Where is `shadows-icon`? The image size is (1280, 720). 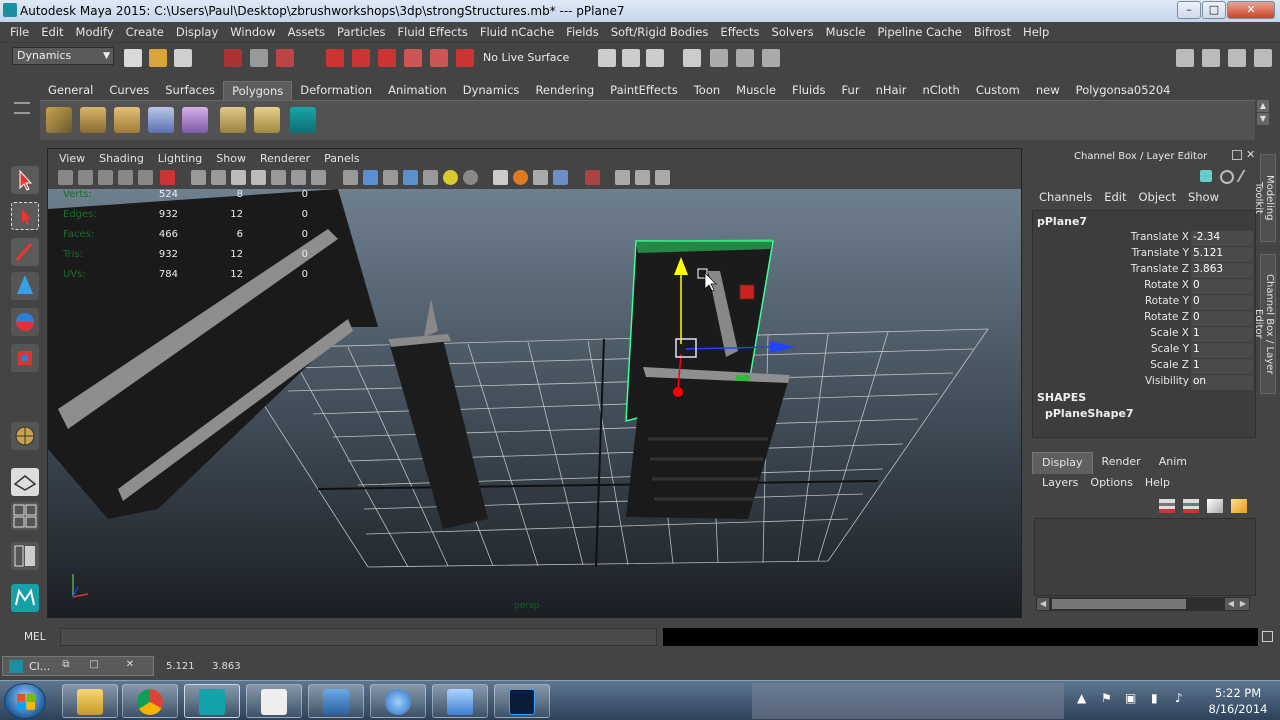
shadows-icon is located at coordinates (470, 177).